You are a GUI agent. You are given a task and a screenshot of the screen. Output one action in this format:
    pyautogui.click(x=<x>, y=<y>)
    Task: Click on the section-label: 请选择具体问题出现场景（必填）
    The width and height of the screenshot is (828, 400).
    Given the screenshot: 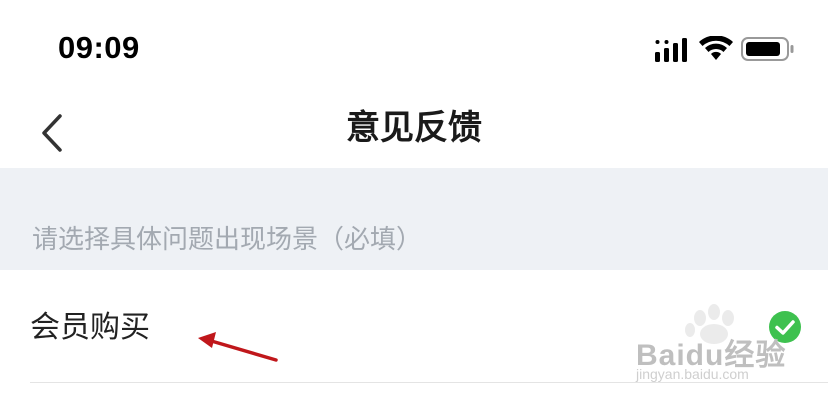 What is the action you would take?
    pyautogui.click(x=227, y=240)
    